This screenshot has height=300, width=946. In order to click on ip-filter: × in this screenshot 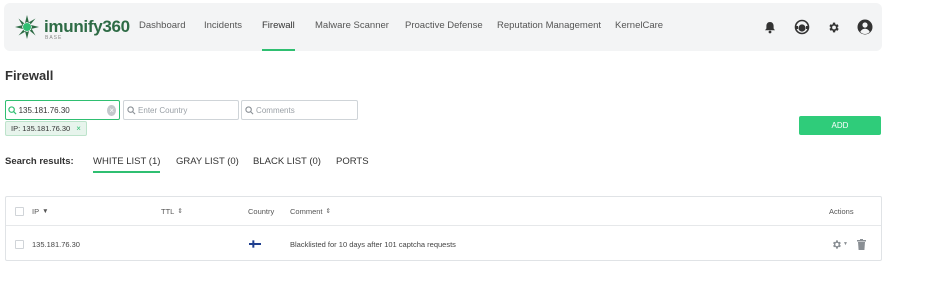, I will do `click(62, 110)`.